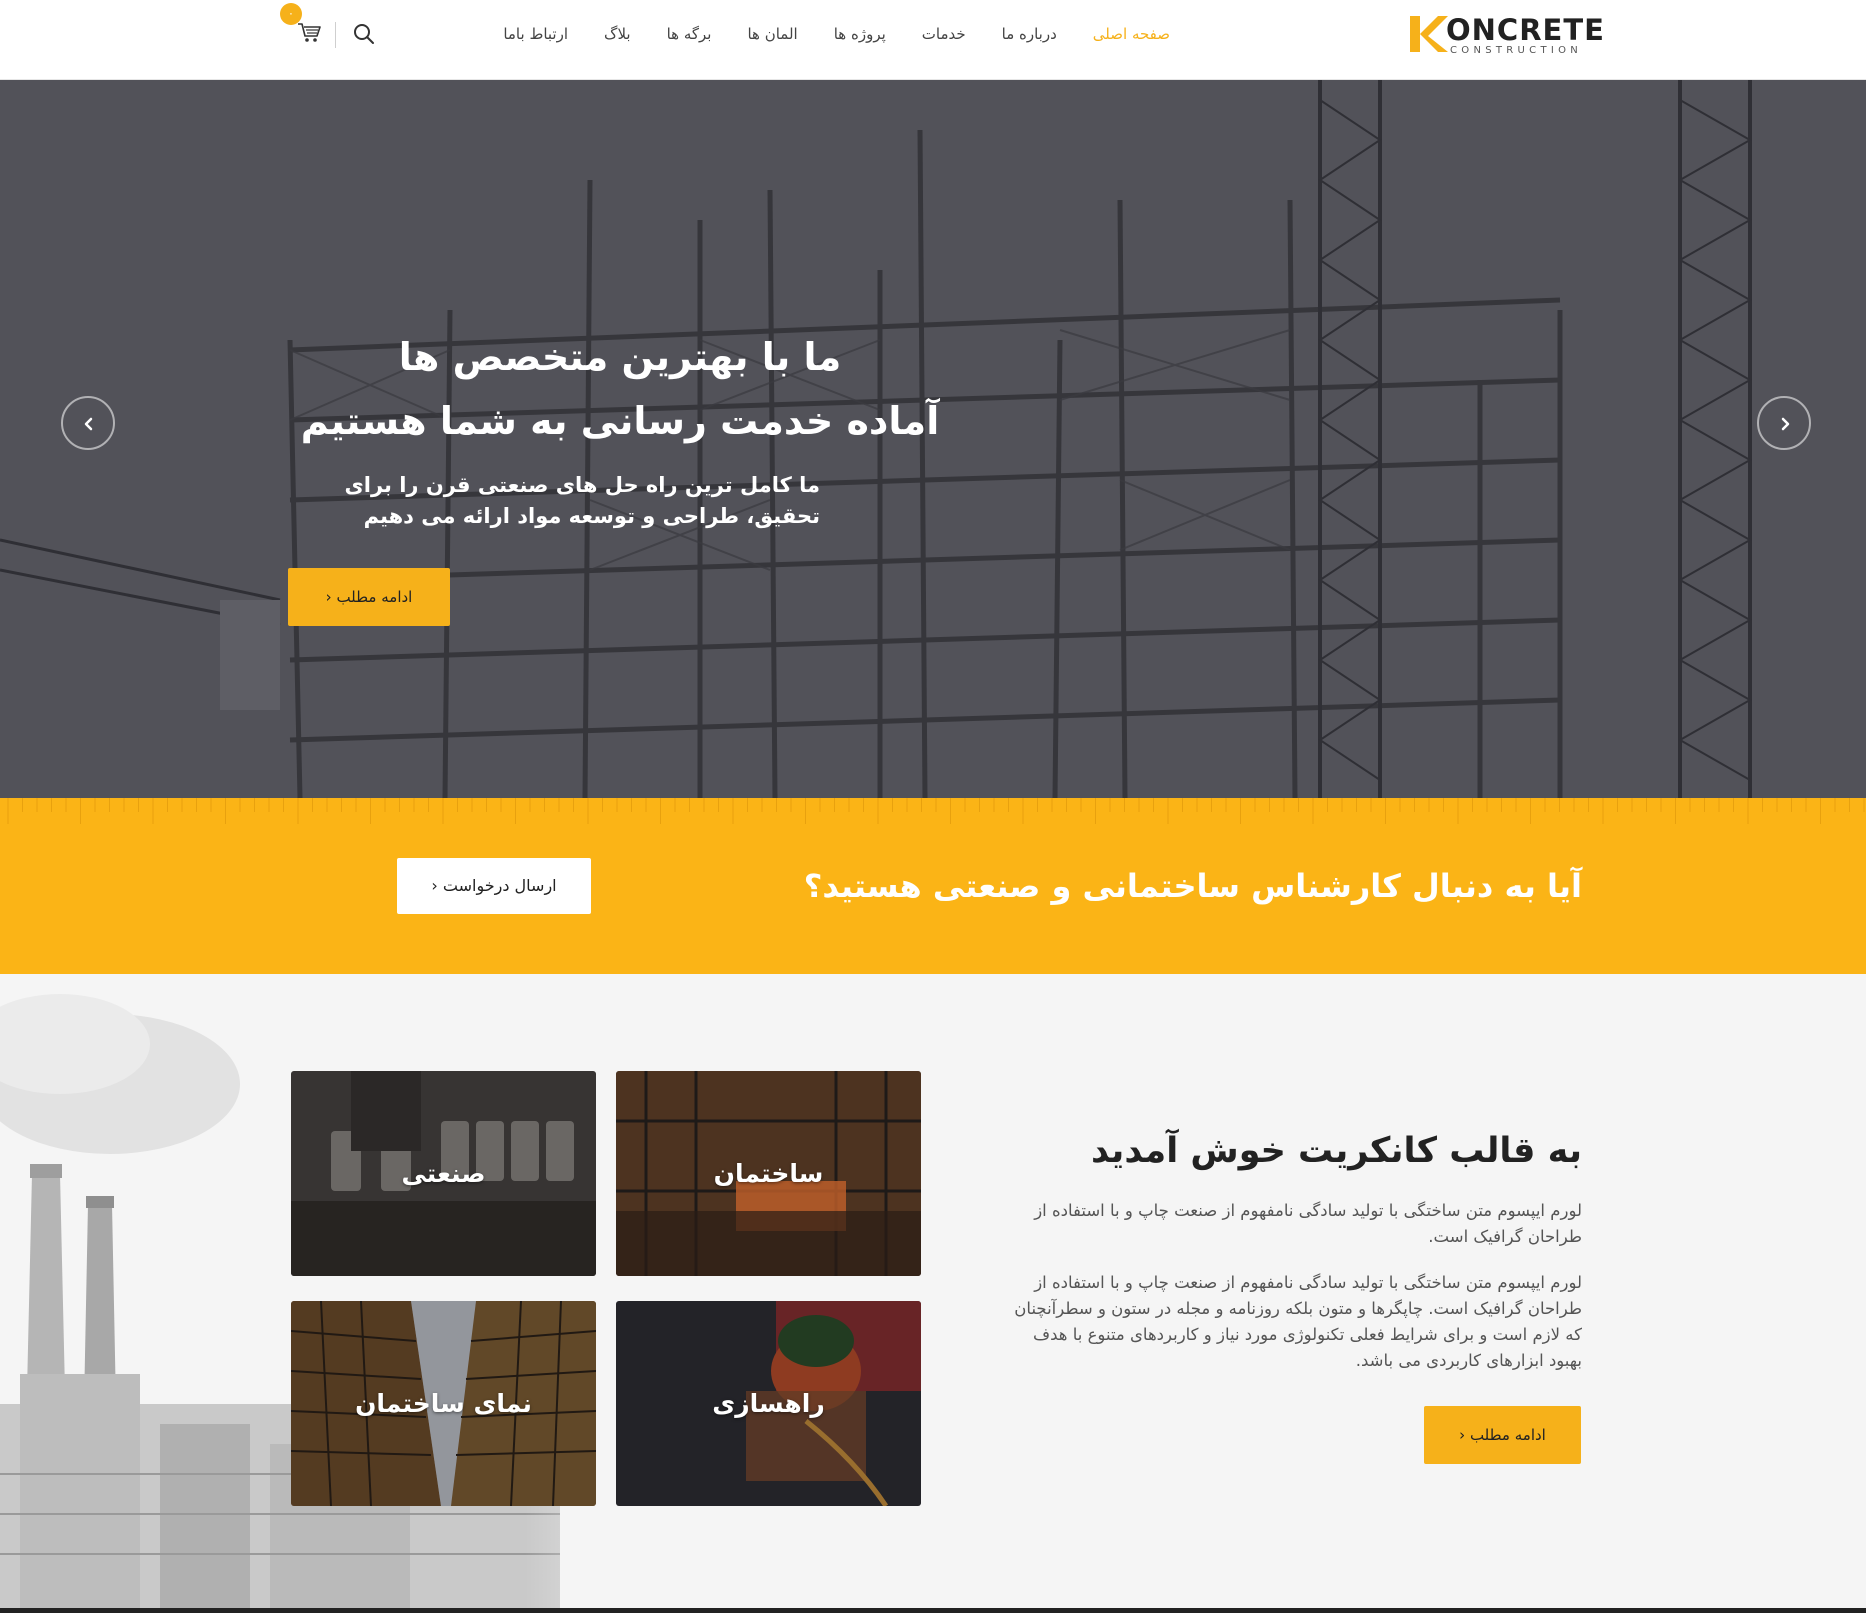  I want to click on nav-item-2: درباره ما, so click(1029, 34).